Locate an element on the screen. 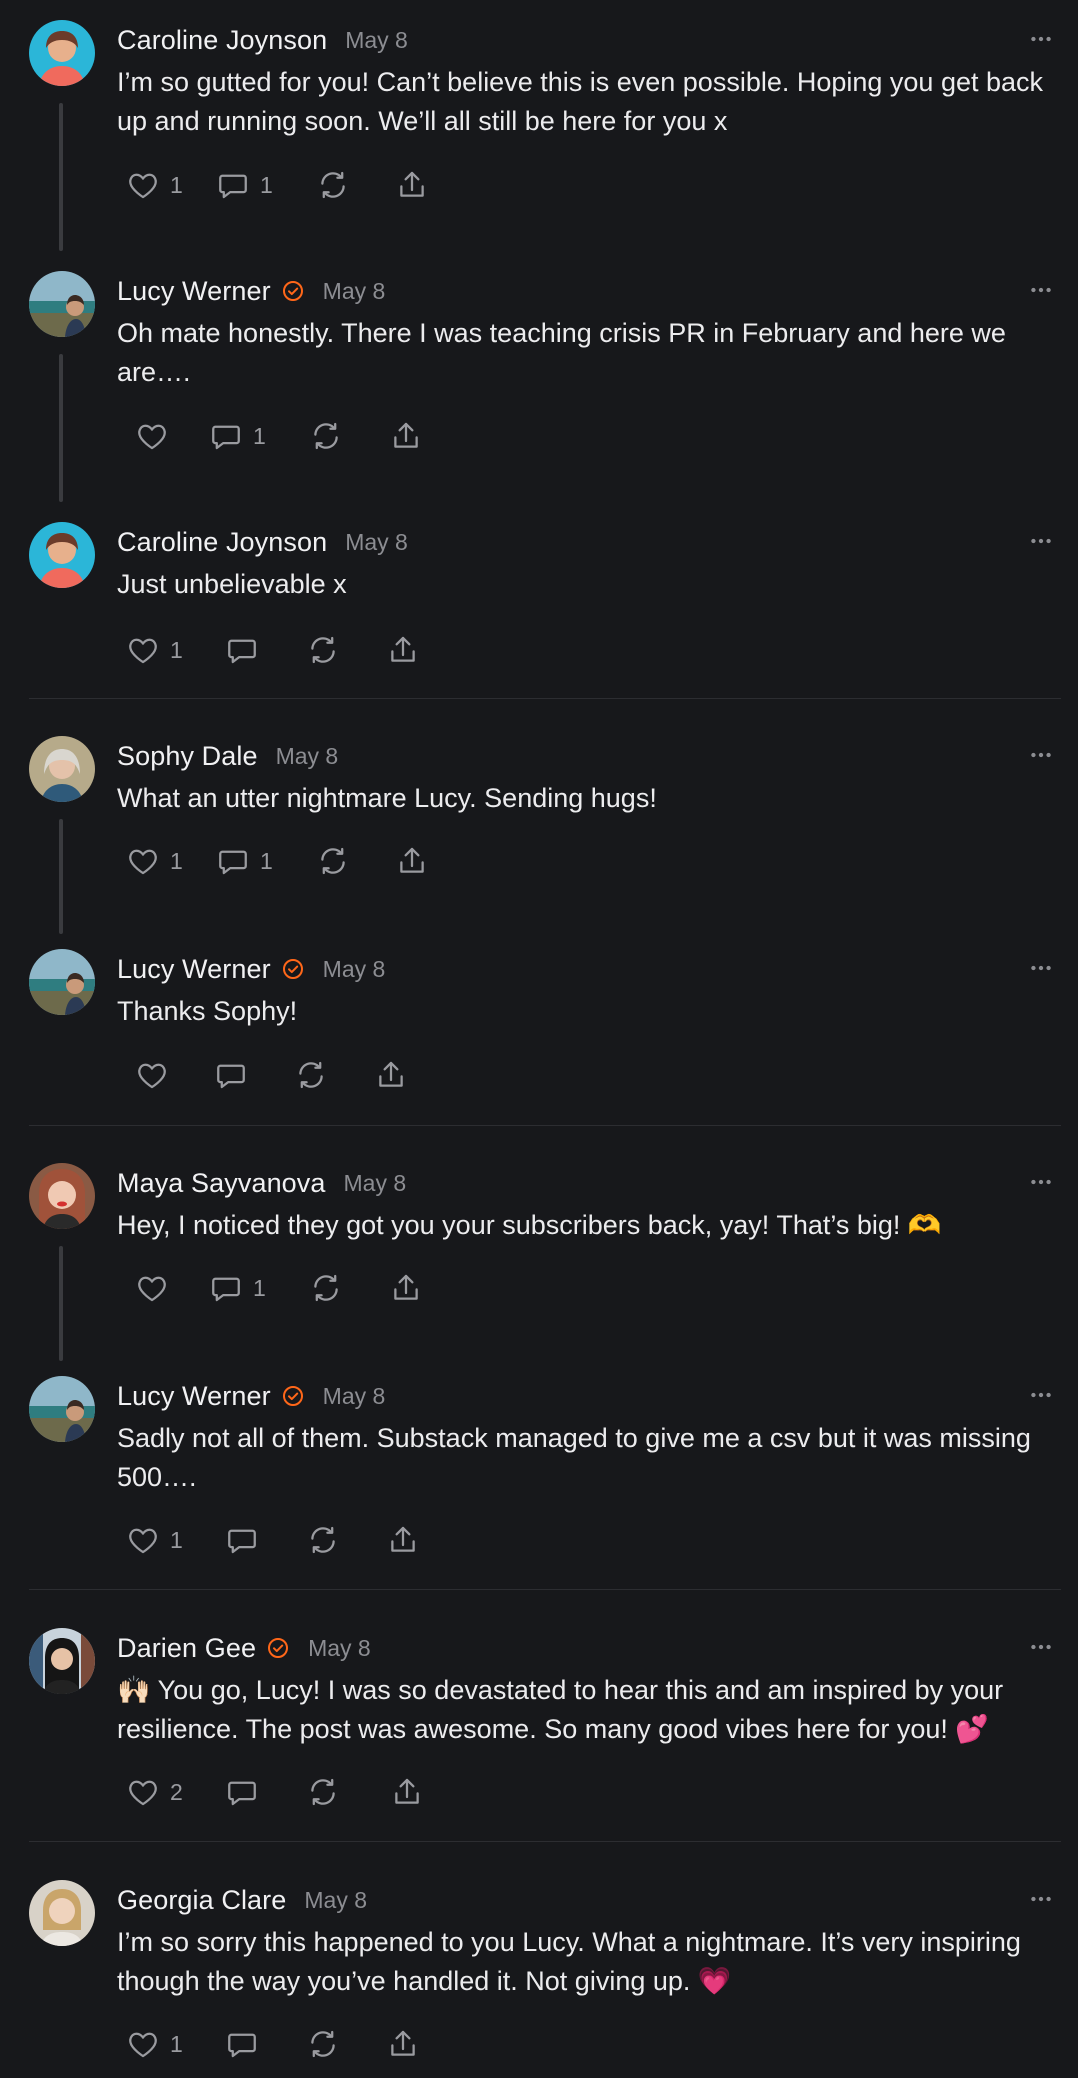  author-name: Darien Gee is located at coordinates (186, 1648).